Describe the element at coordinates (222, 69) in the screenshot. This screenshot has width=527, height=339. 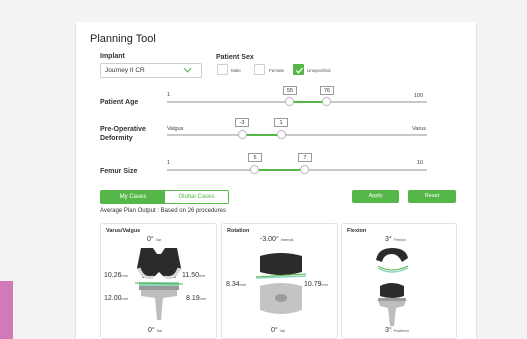
I see `male-checkbox` at that location.